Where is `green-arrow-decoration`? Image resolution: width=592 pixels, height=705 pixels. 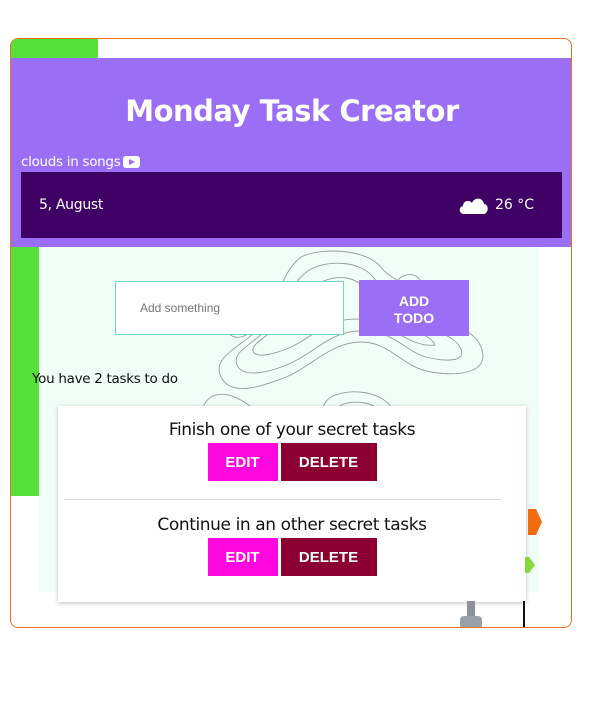
green-arrow-decoration is located at coordinates (530, 565).